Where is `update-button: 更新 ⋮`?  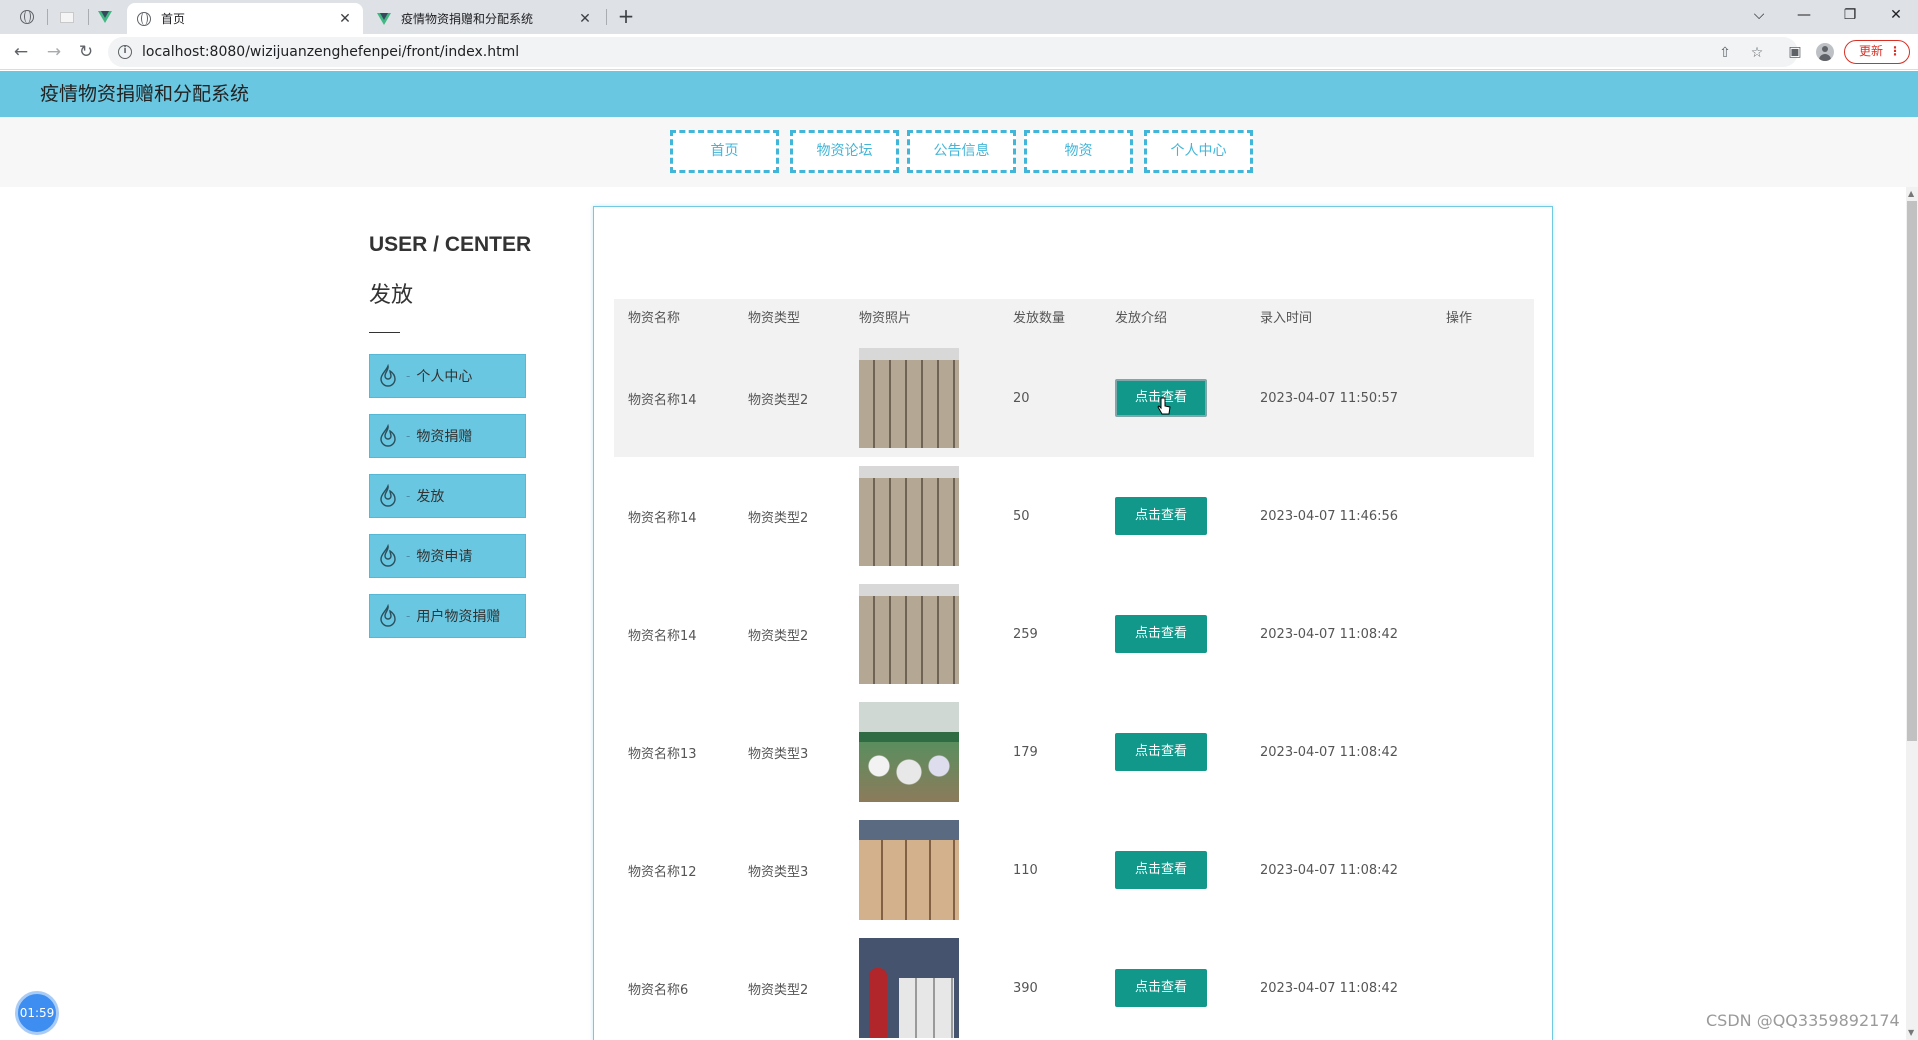
update-button: 更新 ⋮ is located at coordinates (1877, 52).